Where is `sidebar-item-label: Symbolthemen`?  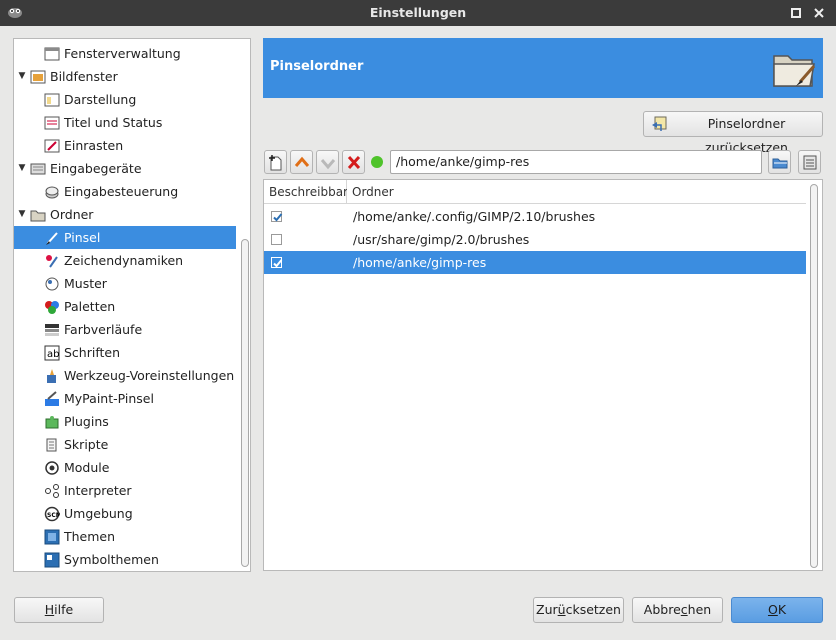 sidebar-item-label: Symbolthemen is located at coordinates (111, 559).